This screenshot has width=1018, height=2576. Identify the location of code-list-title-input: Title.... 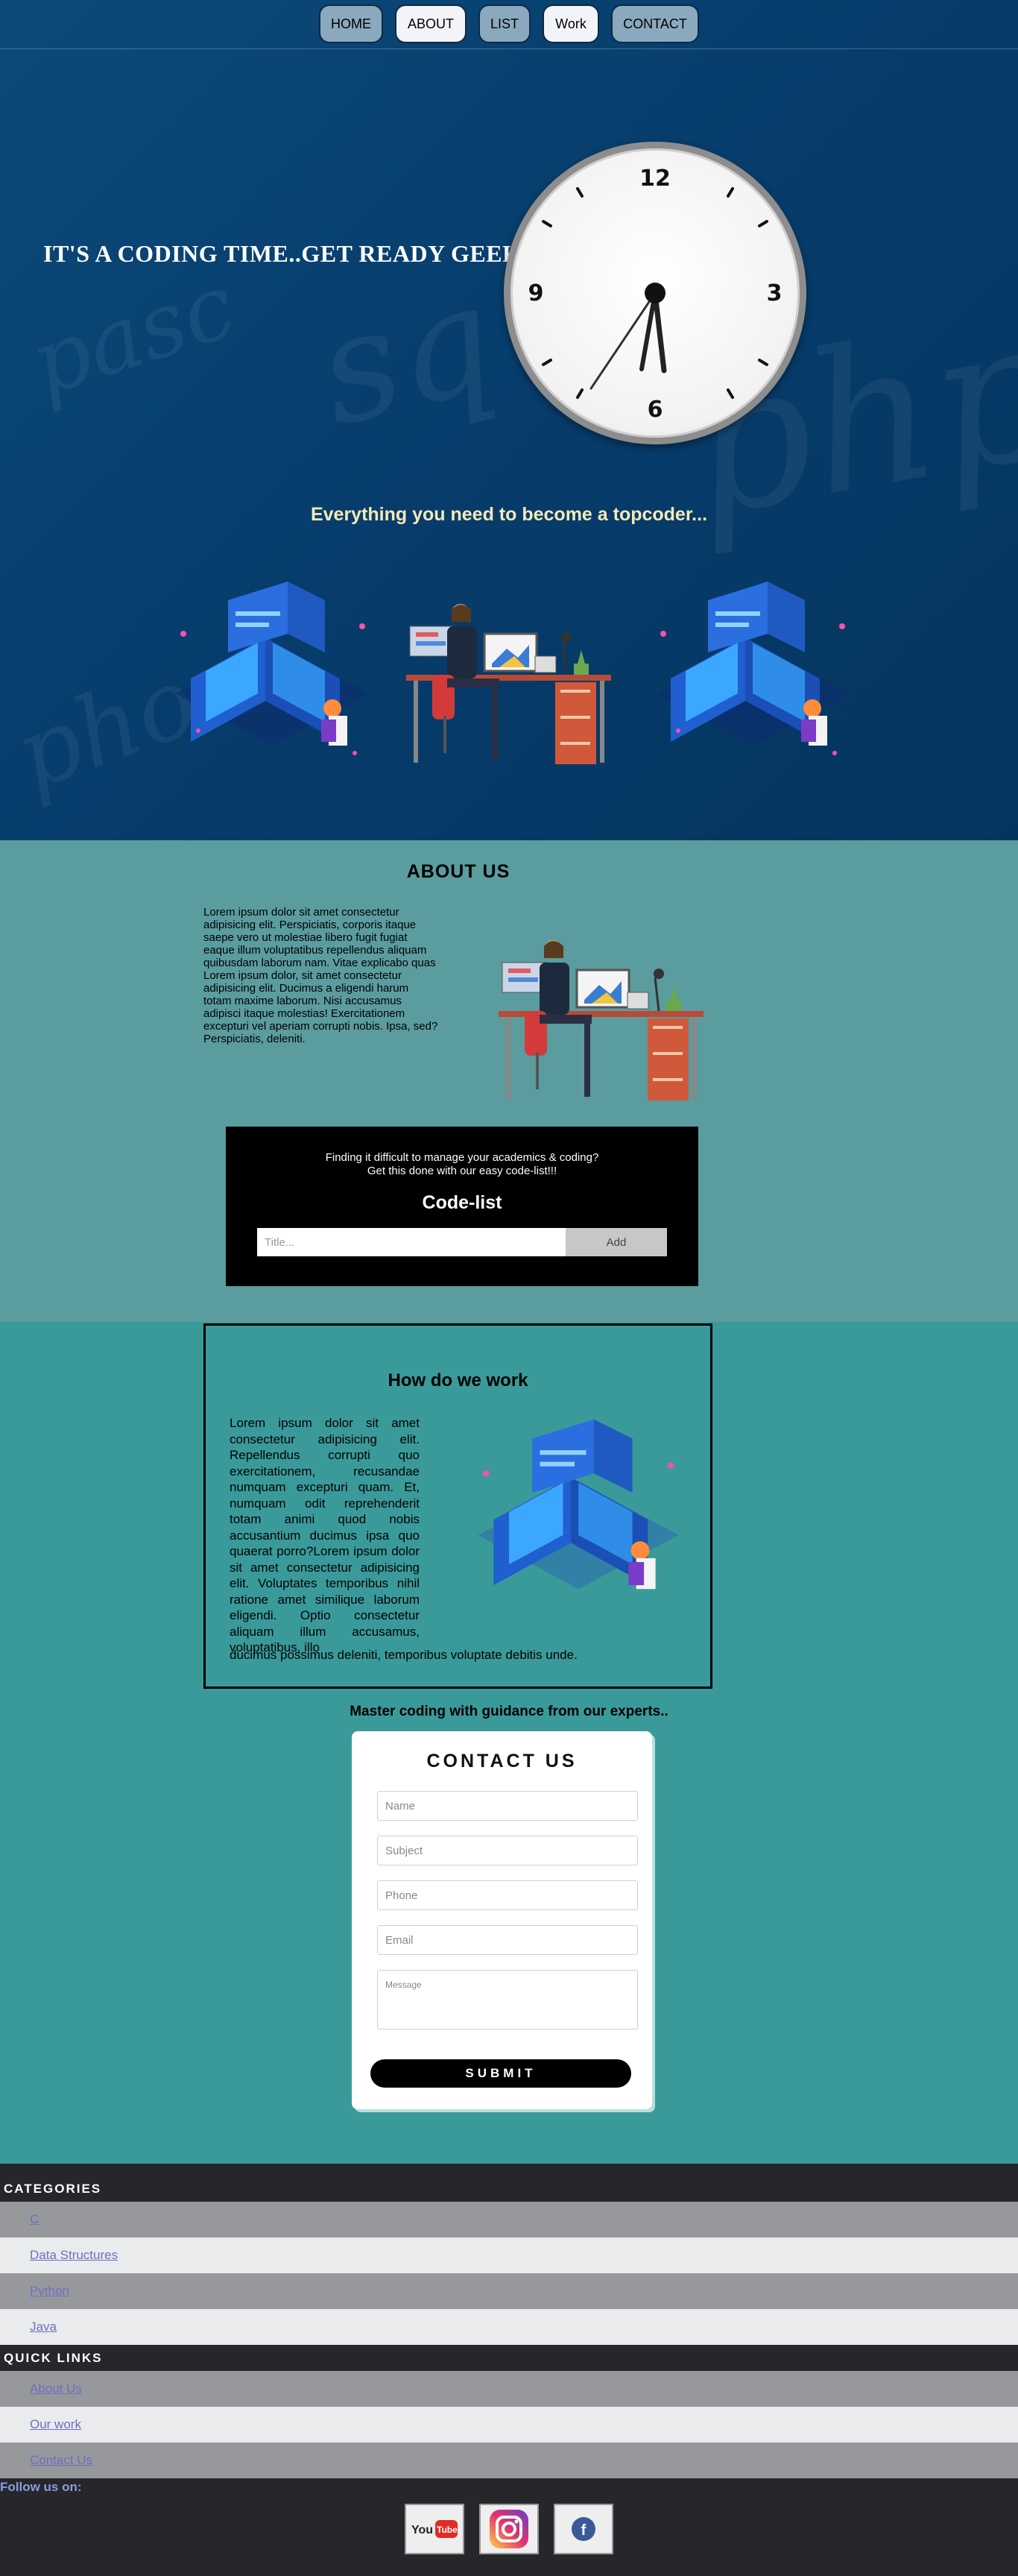
(412, 1242).